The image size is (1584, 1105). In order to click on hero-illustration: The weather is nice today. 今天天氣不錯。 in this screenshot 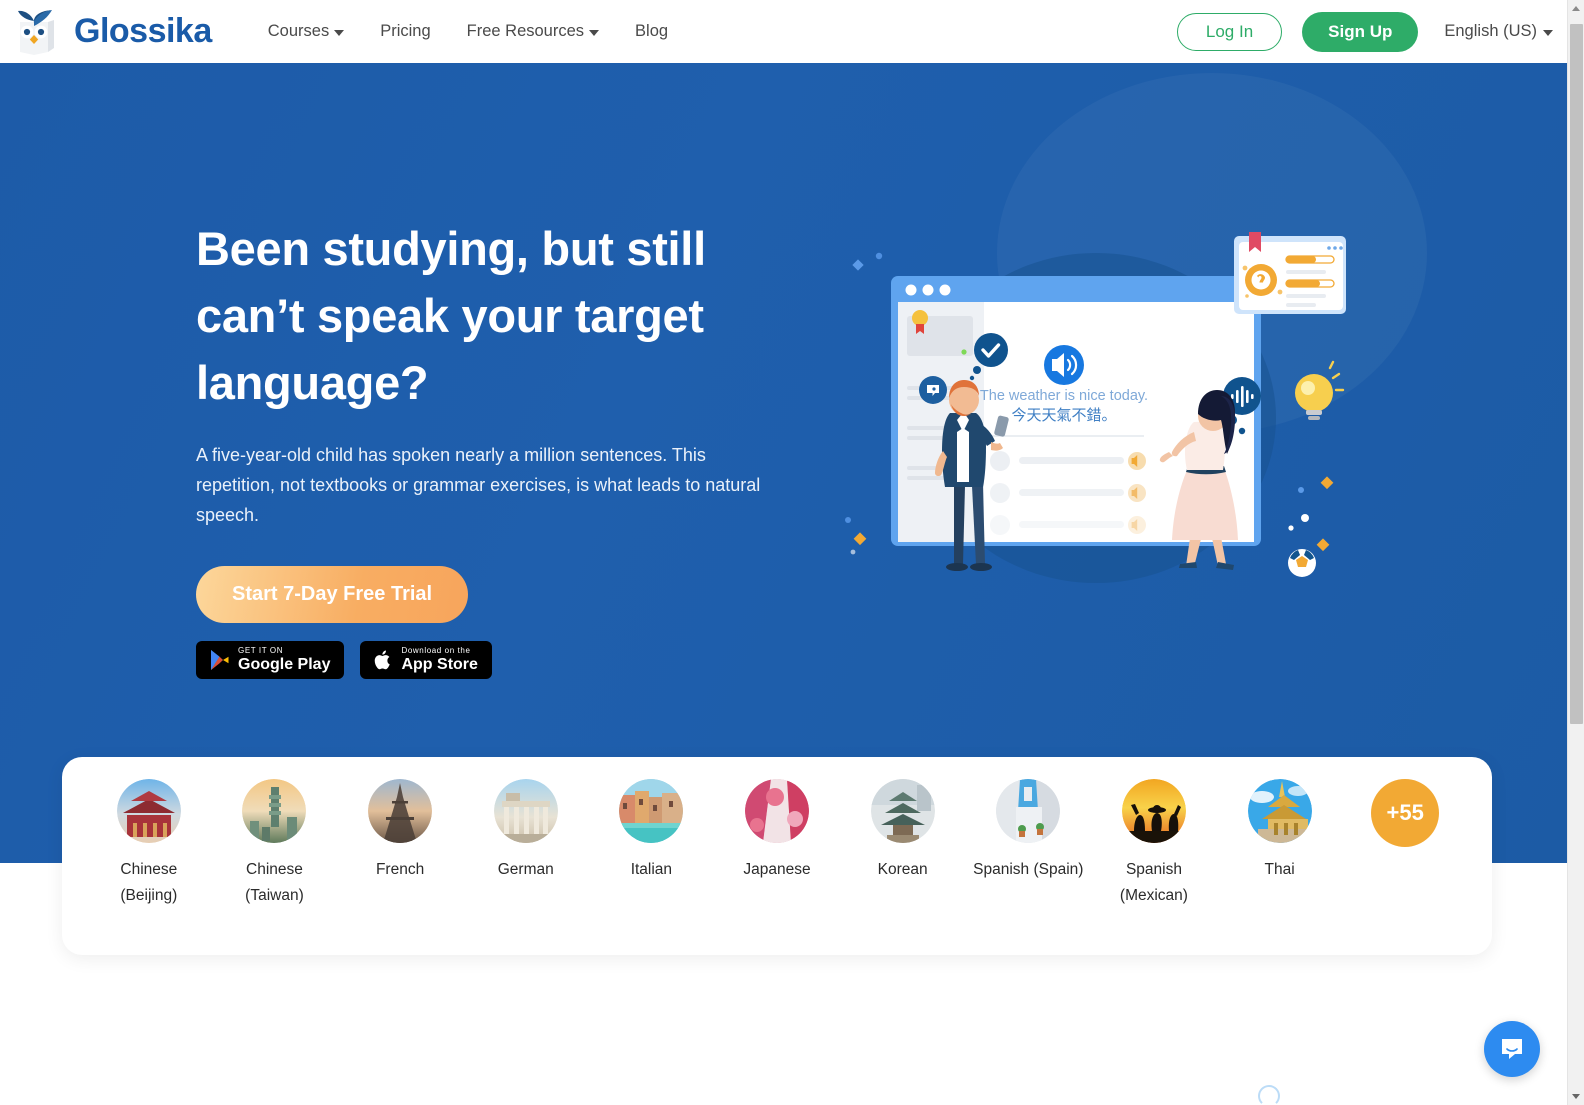, I will do `click(1095, 407)`.